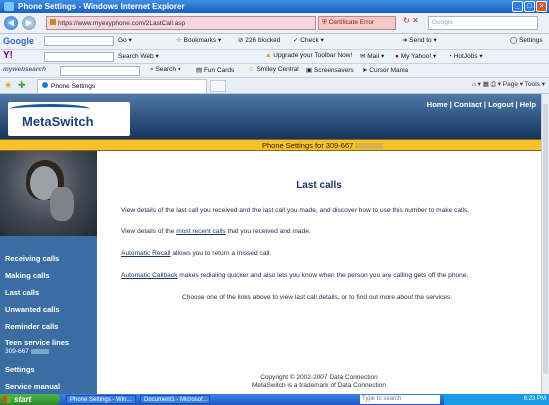 This screenshot has width=549, height=405. Describe the element at coordinates (465, 56) in the screenshot. I see `hotjobs-button: ◔ HotJobs ▾` at that location.